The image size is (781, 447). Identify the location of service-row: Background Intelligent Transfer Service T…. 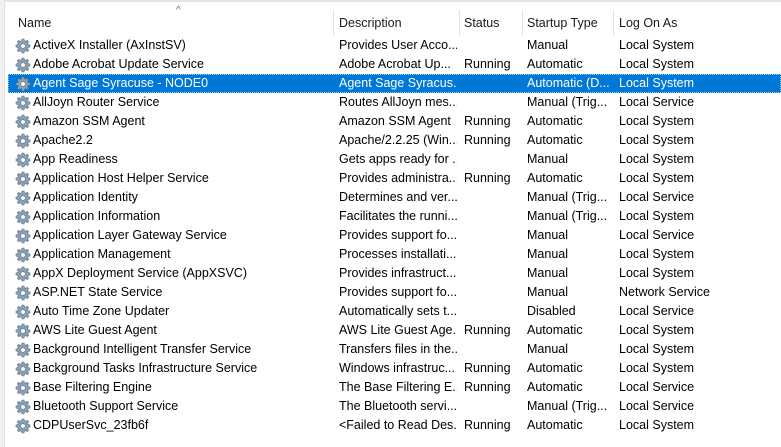
(394, 349).